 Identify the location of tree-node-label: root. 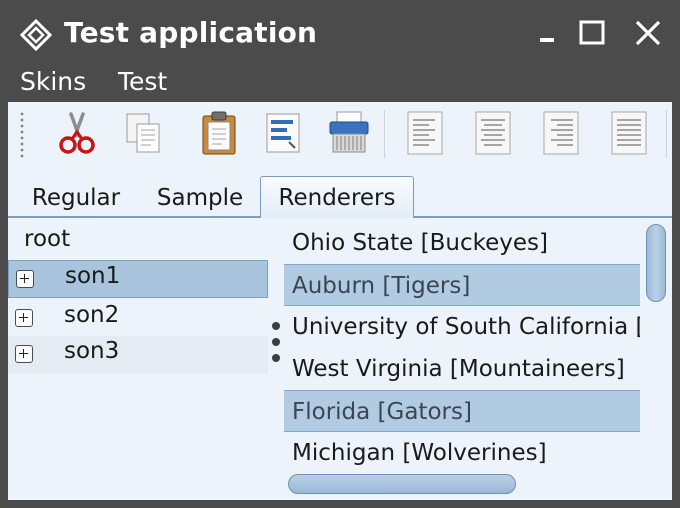
(47, 239).